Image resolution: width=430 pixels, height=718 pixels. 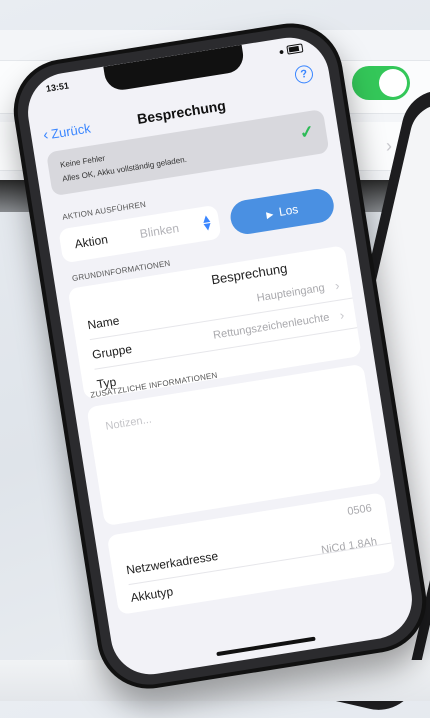 I want to click on network-address-value: 0506, so click(x=359, y=510).